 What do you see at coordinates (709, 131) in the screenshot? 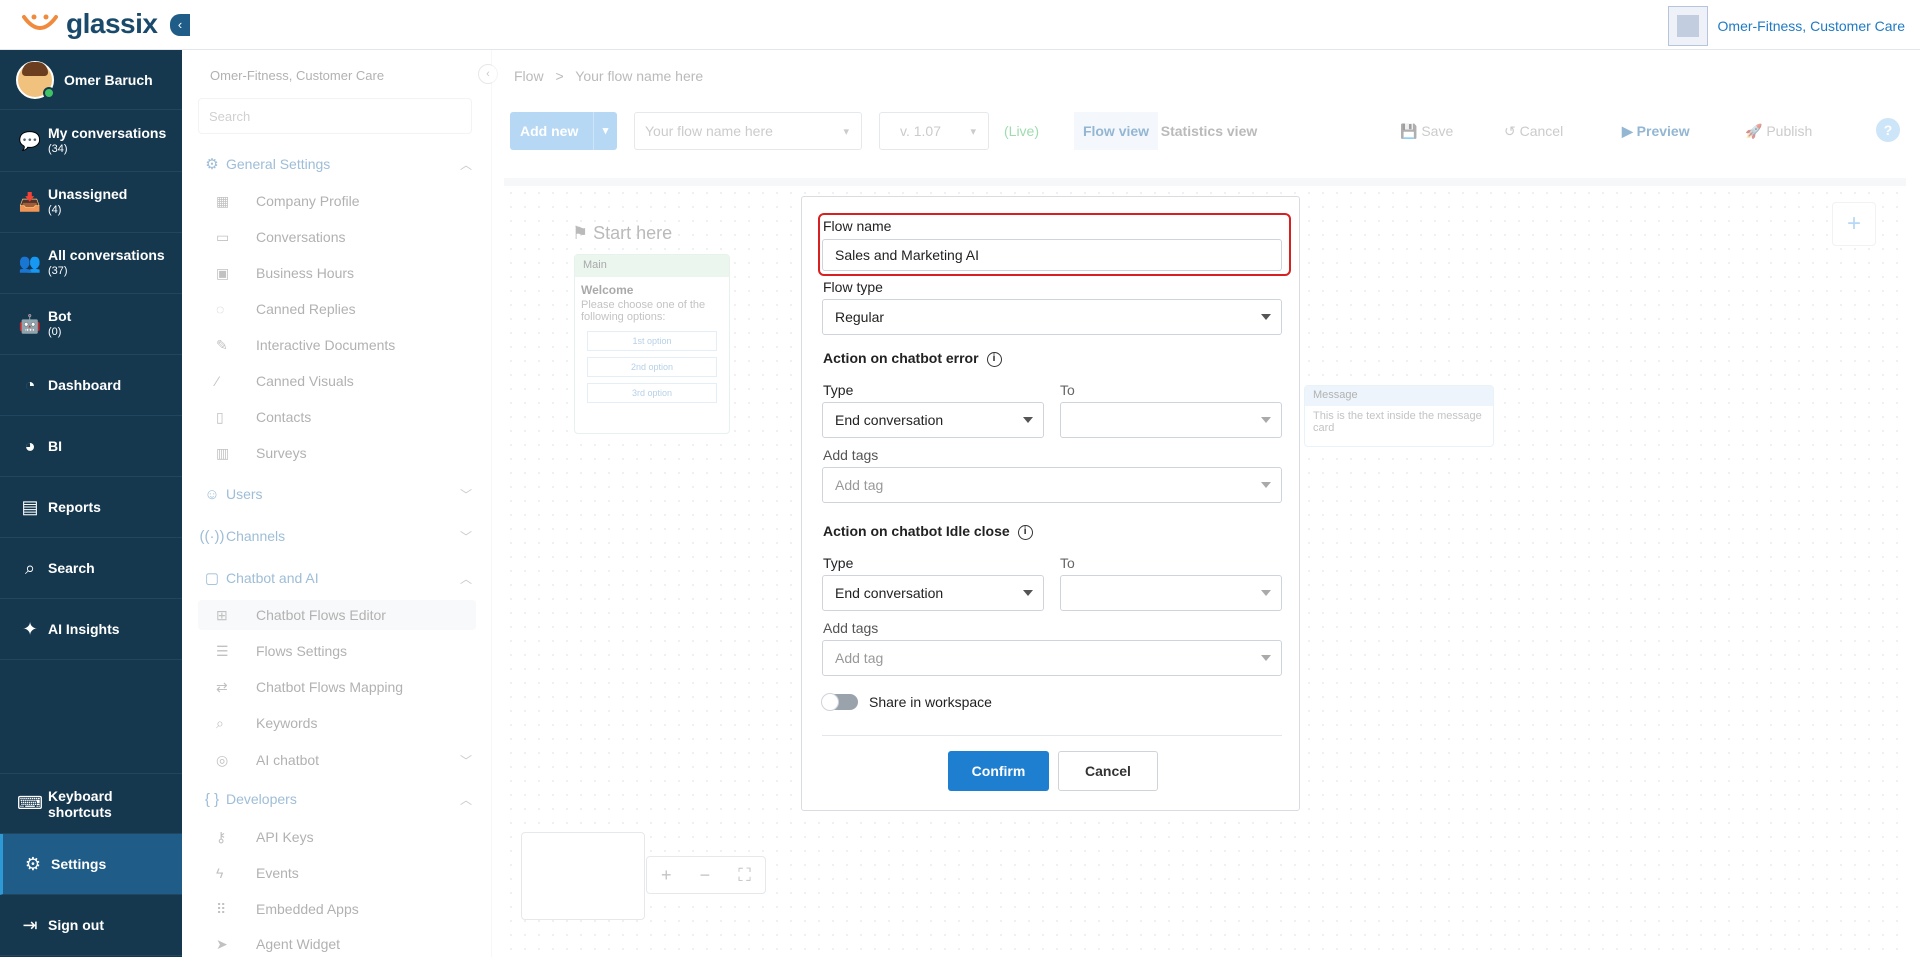
I see `flow-select-value: Your flow name here` at bounding box center [709, 131].